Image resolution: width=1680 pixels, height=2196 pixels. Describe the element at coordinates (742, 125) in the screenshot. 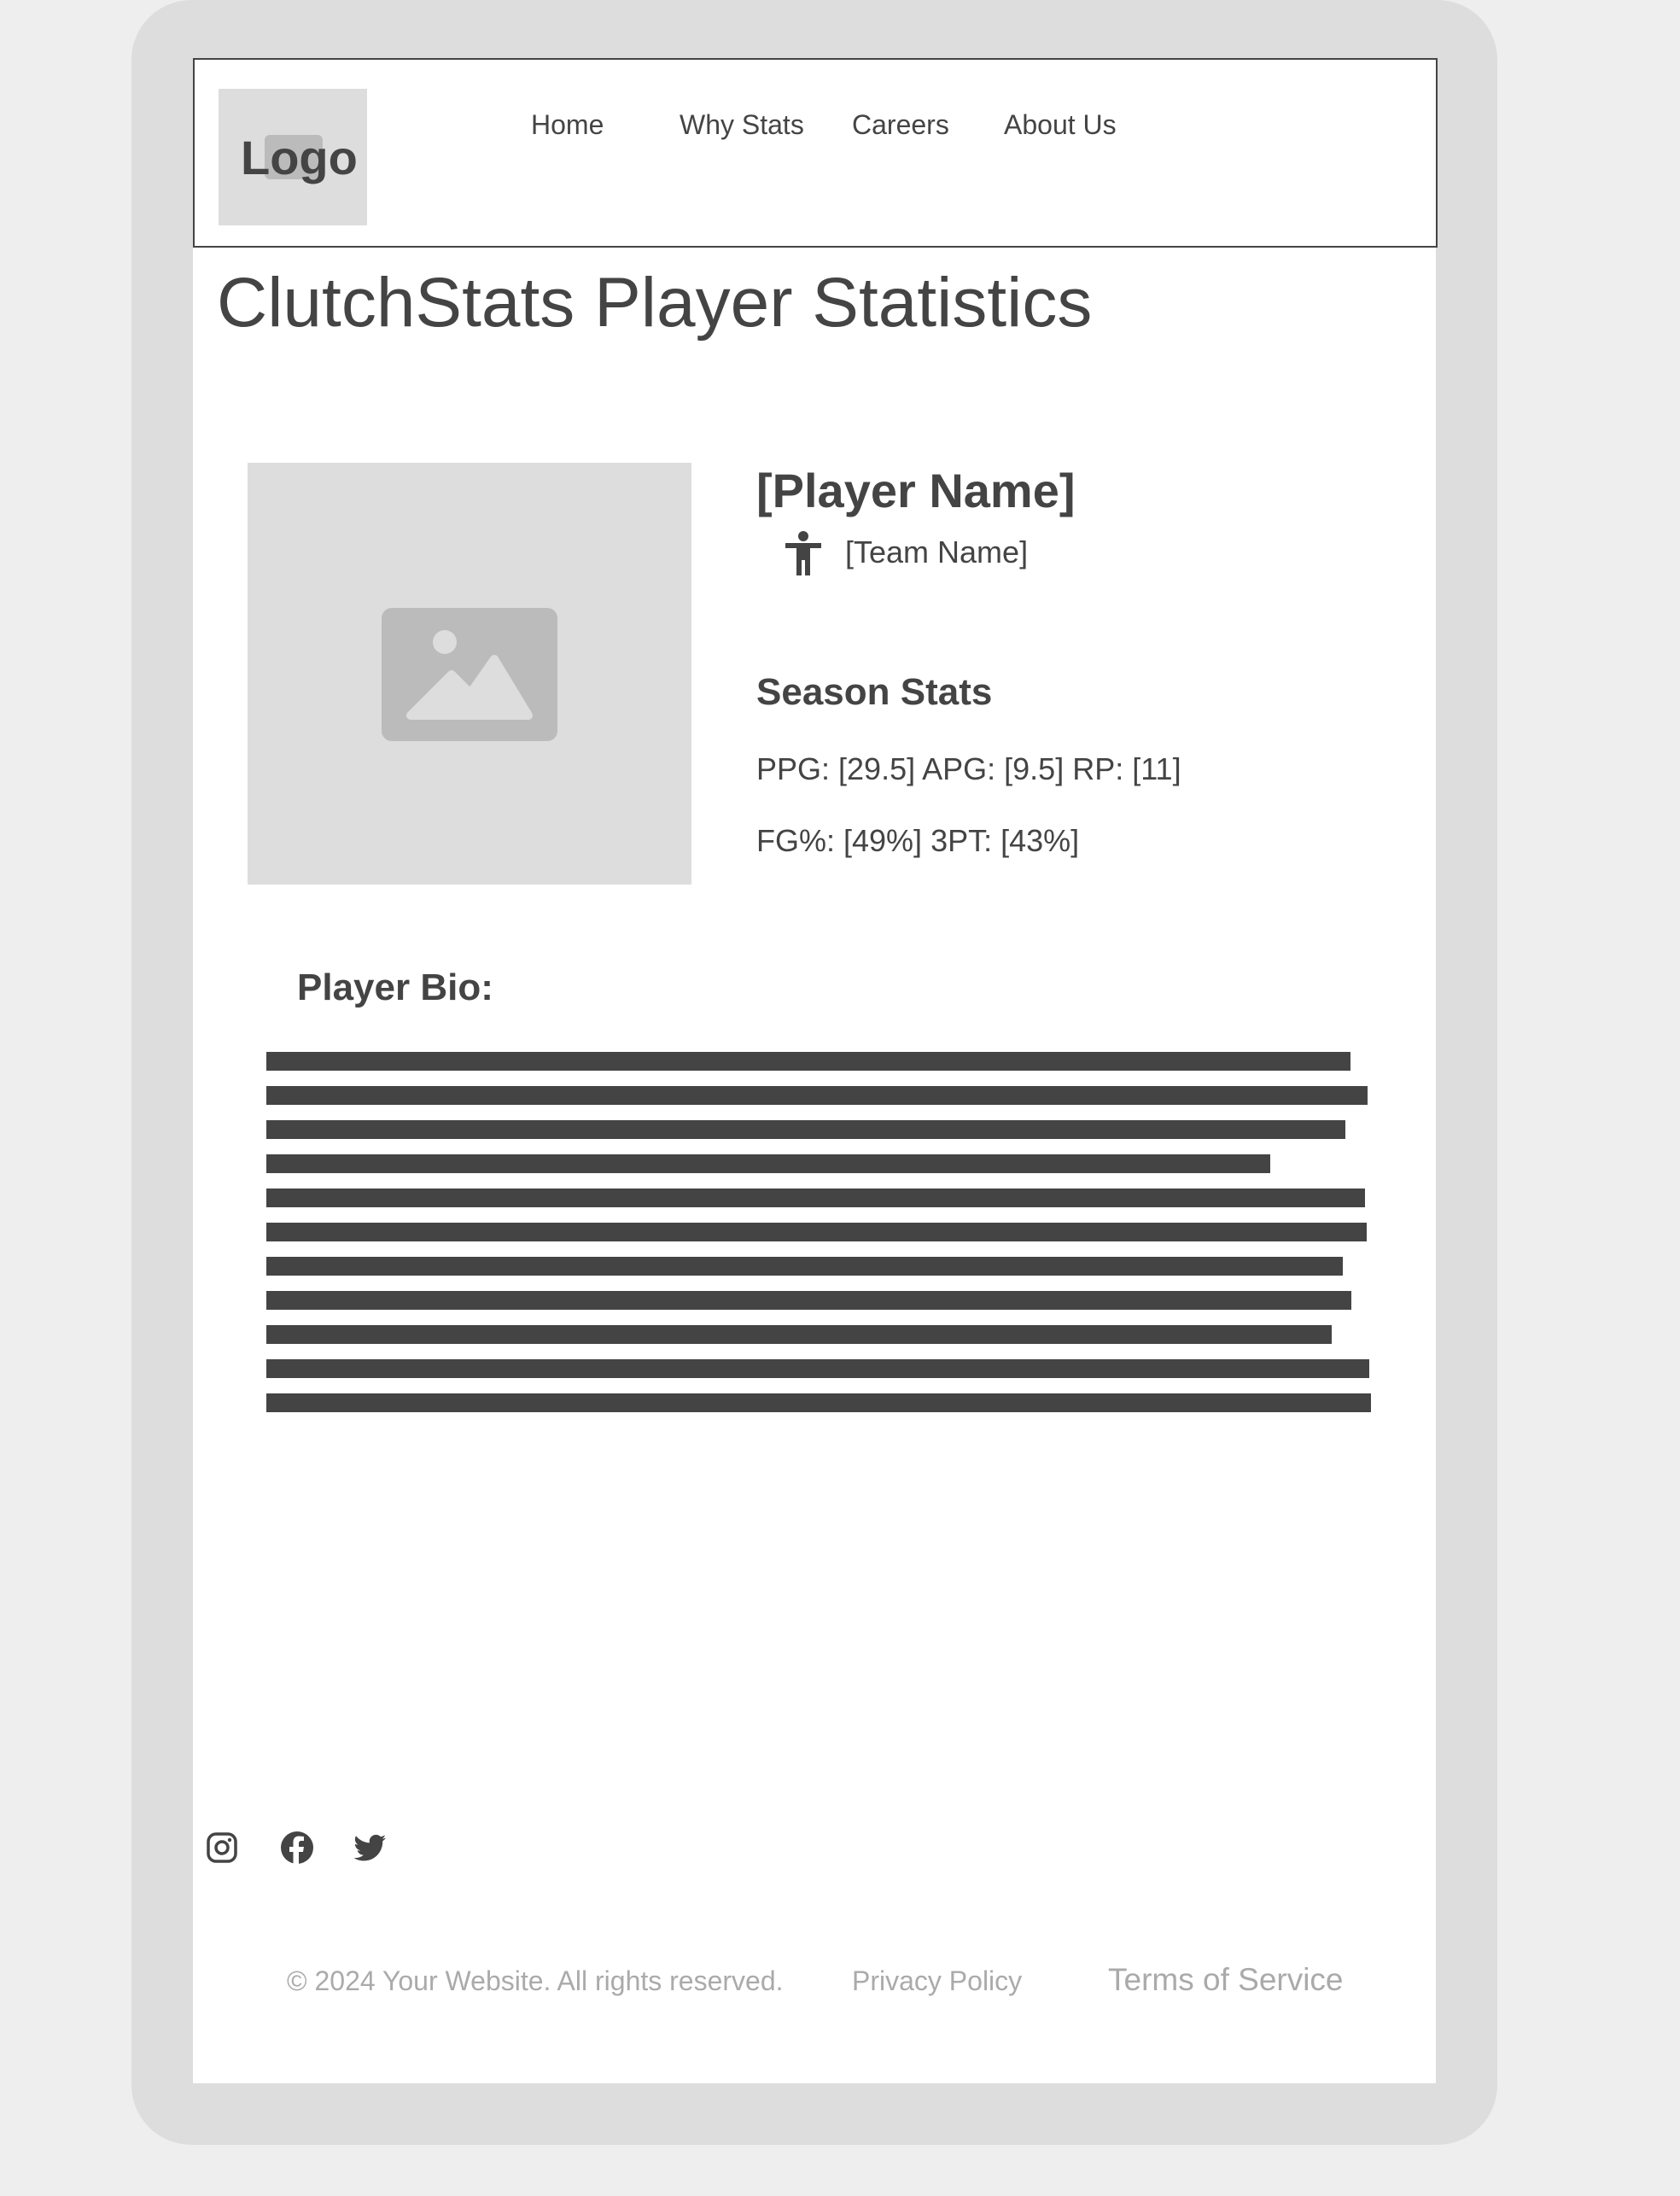

I see `nav-why-stats: Why Stats` at that location.